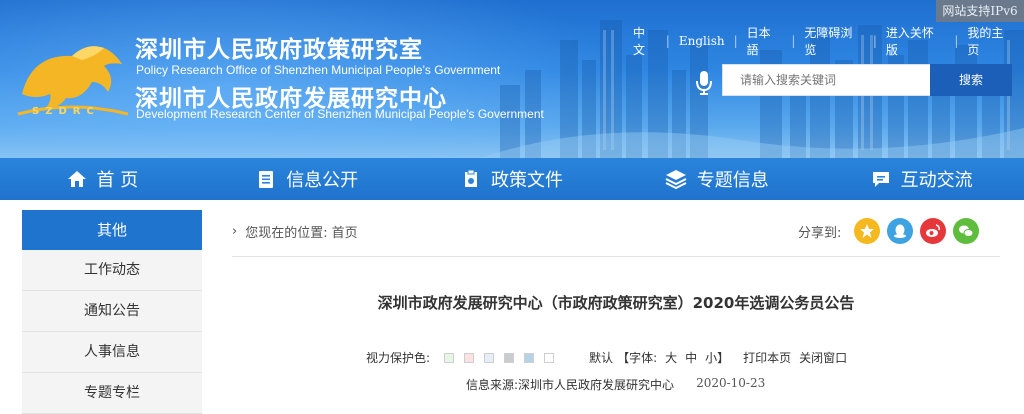 The height and width of the screenshot is (414, 1024). I want to click on color-swatch-pink, so click(469, 357).